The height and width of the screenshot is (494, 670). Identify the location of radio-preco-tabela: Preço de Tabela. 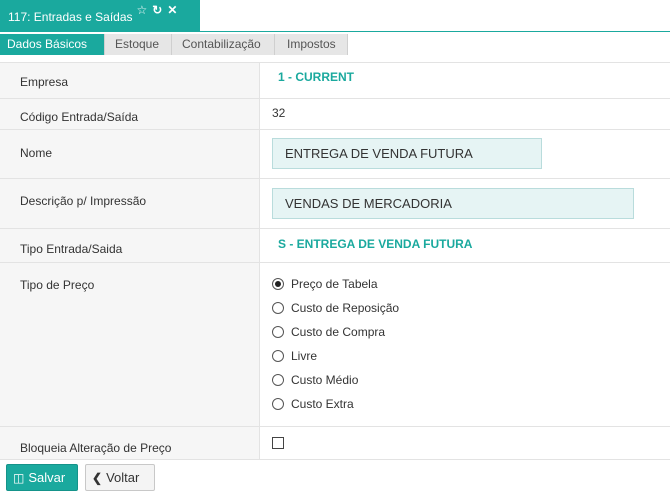
(325, 284).